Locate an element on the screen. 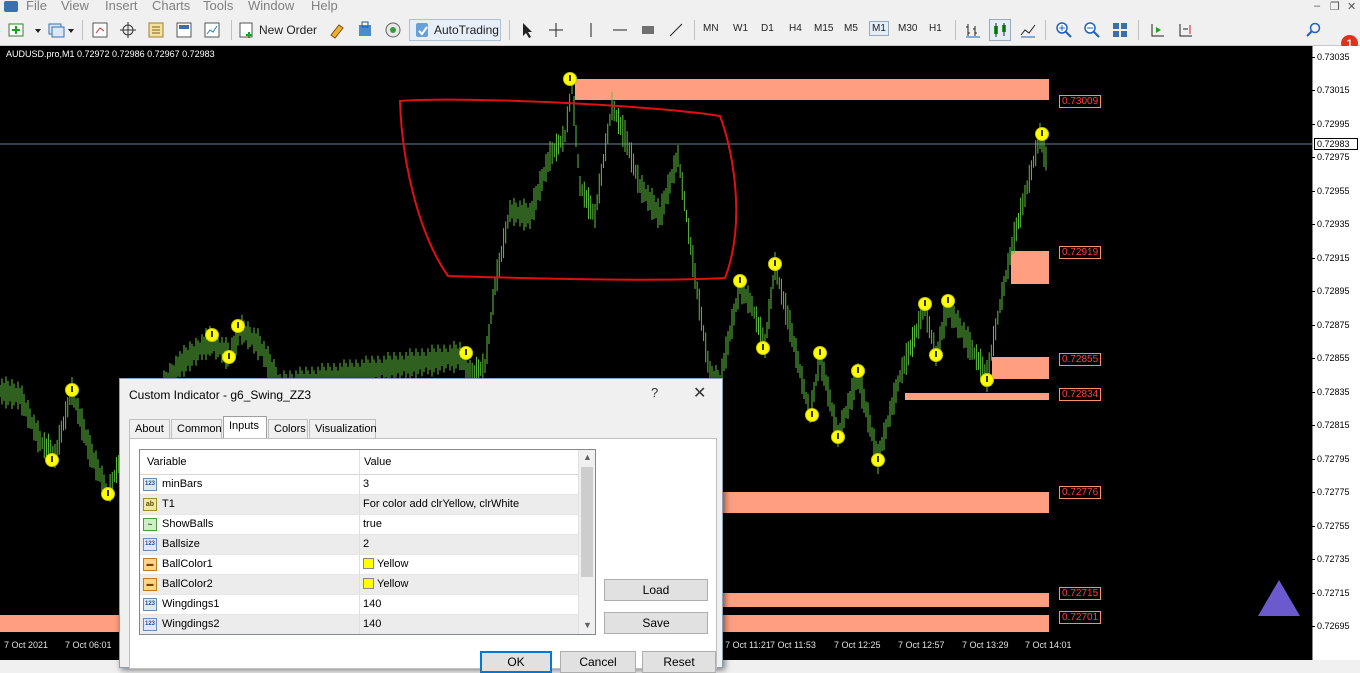 This screenshot has height=673, width=1360. variable-name: Wingdings2 is located at coordinates (191, 624).